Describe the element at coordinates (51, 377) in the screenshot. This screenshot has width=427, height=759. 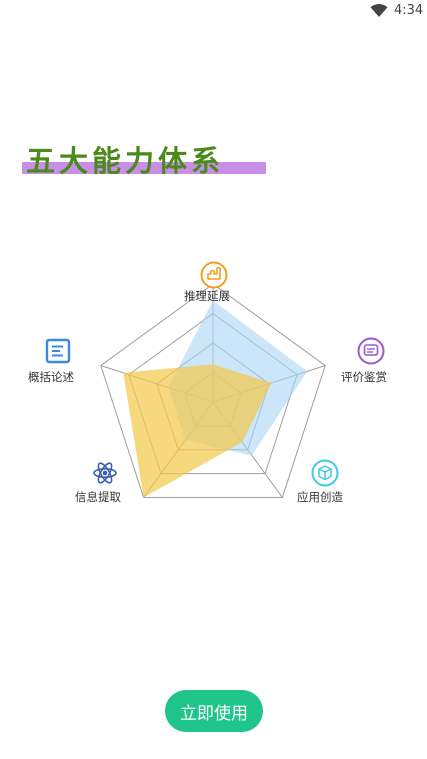
I see `capability-label-summary: 概括论述` at that location.